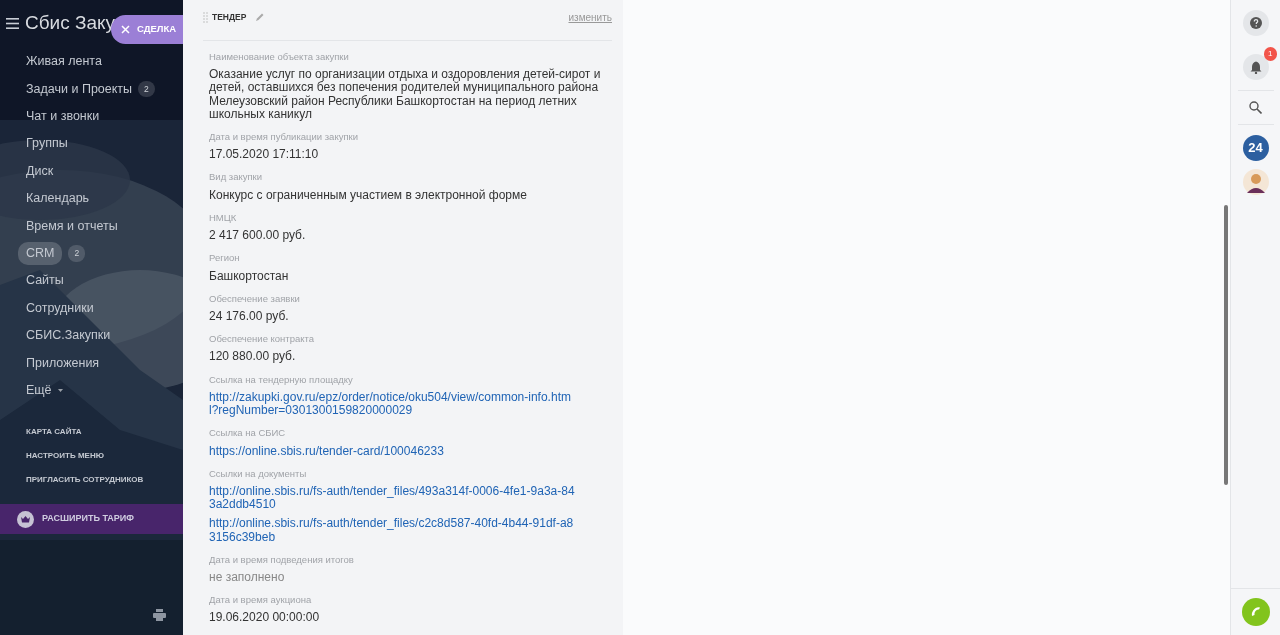 The width and height of the screenshot is (1280, 635). Describe the element at coordinates (85, 480) in the screenshot. I see `sidebar-link: ПРИГЛАСИТЬ СОТРУДНИКОВ` at that location.